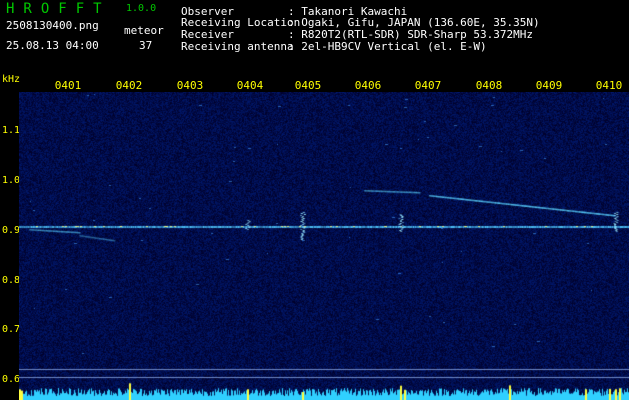 The image size is (629, 400). I want to click on freq-tick-label: 0.9, so click(11, 230).